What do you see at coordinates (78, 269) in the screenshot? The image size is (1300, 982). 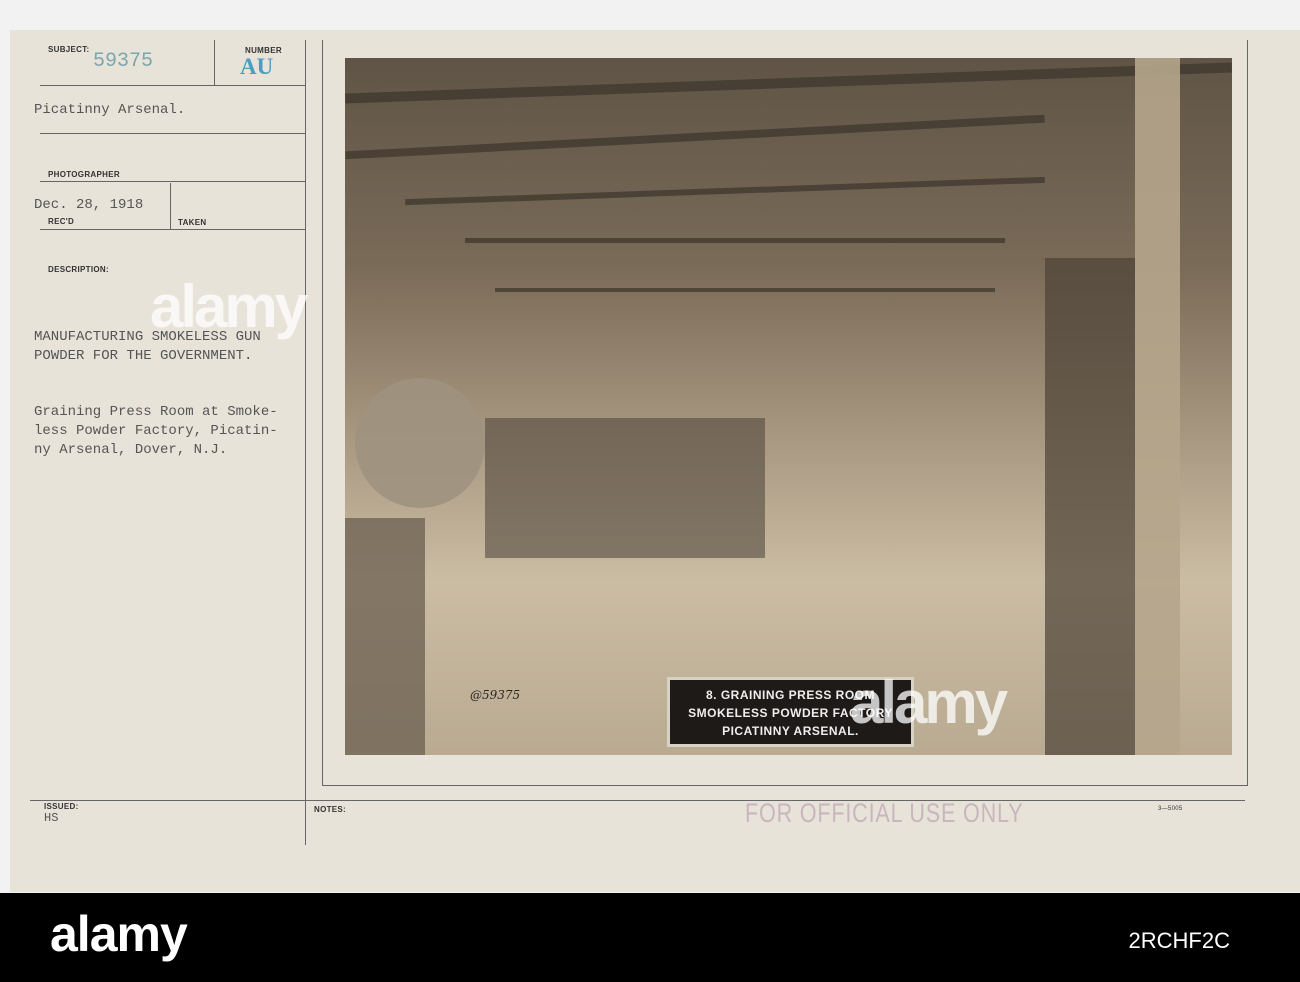 I see `description-label: DESCRIPTION:` at bounding box center [78, 269].